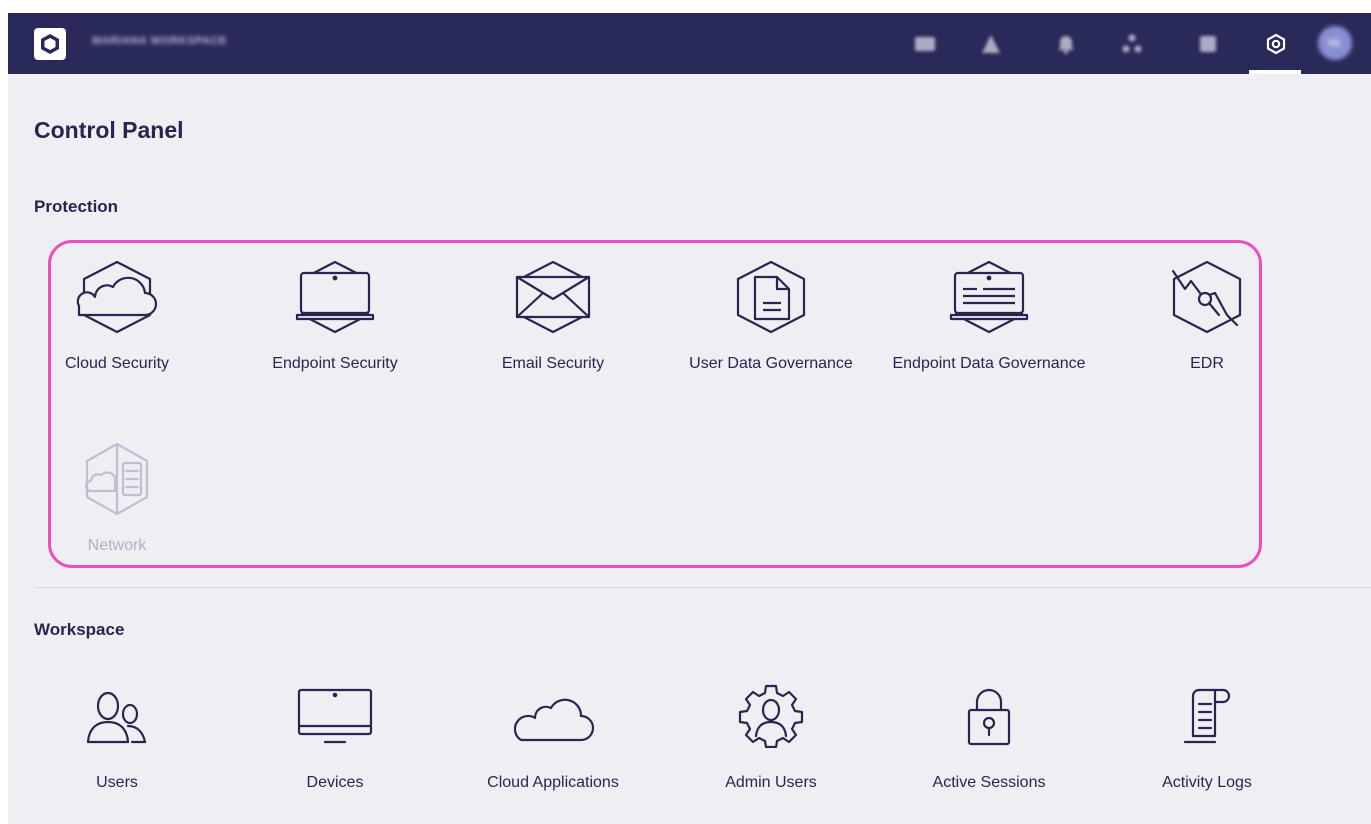 The height and width of the screenshot is (824, 1371). What do you see at coordinates (771, 297) in the screenshot?
I see `document-shield-icon` at bounding box center [771, 297].